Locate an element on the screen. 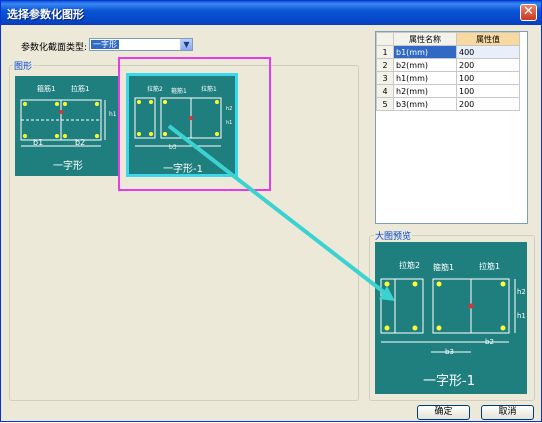 The width and height of the screenshot is (542, 423). ok-button: 确定 is located at coordinates (443, 412).